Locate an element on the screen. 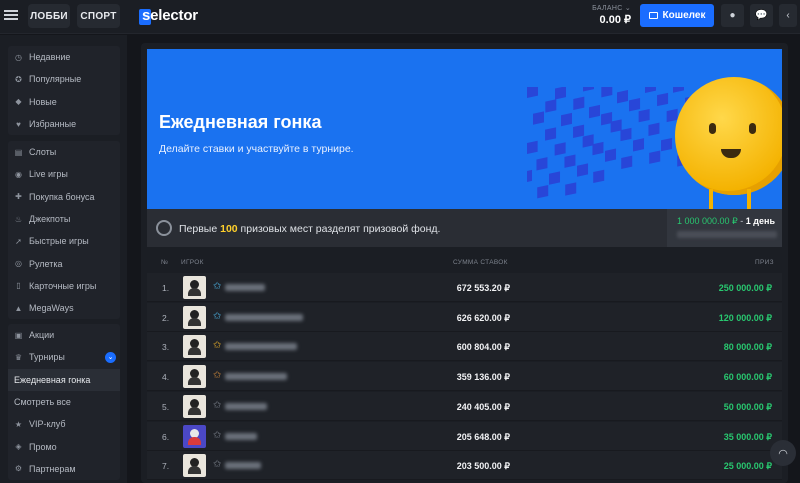  header-player: ИГРОК is located at coordinates (192, 262).